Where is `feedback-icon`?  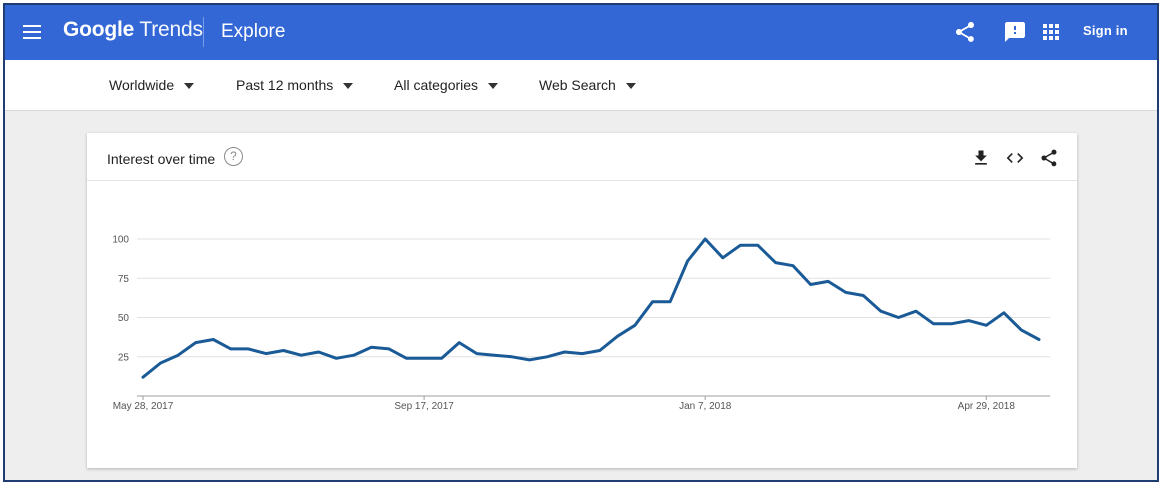
feedback-icon is located at coordinates (1015, 32).